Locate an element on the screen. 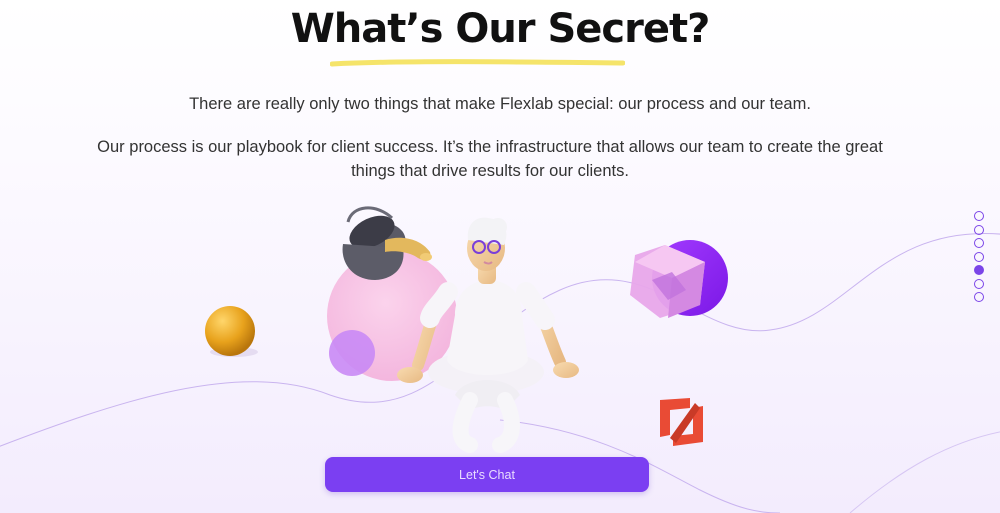 The width and height of the screenshot is (1000, 513). lets-chat-button: Let's Chat is located at coordinates (487, 474).